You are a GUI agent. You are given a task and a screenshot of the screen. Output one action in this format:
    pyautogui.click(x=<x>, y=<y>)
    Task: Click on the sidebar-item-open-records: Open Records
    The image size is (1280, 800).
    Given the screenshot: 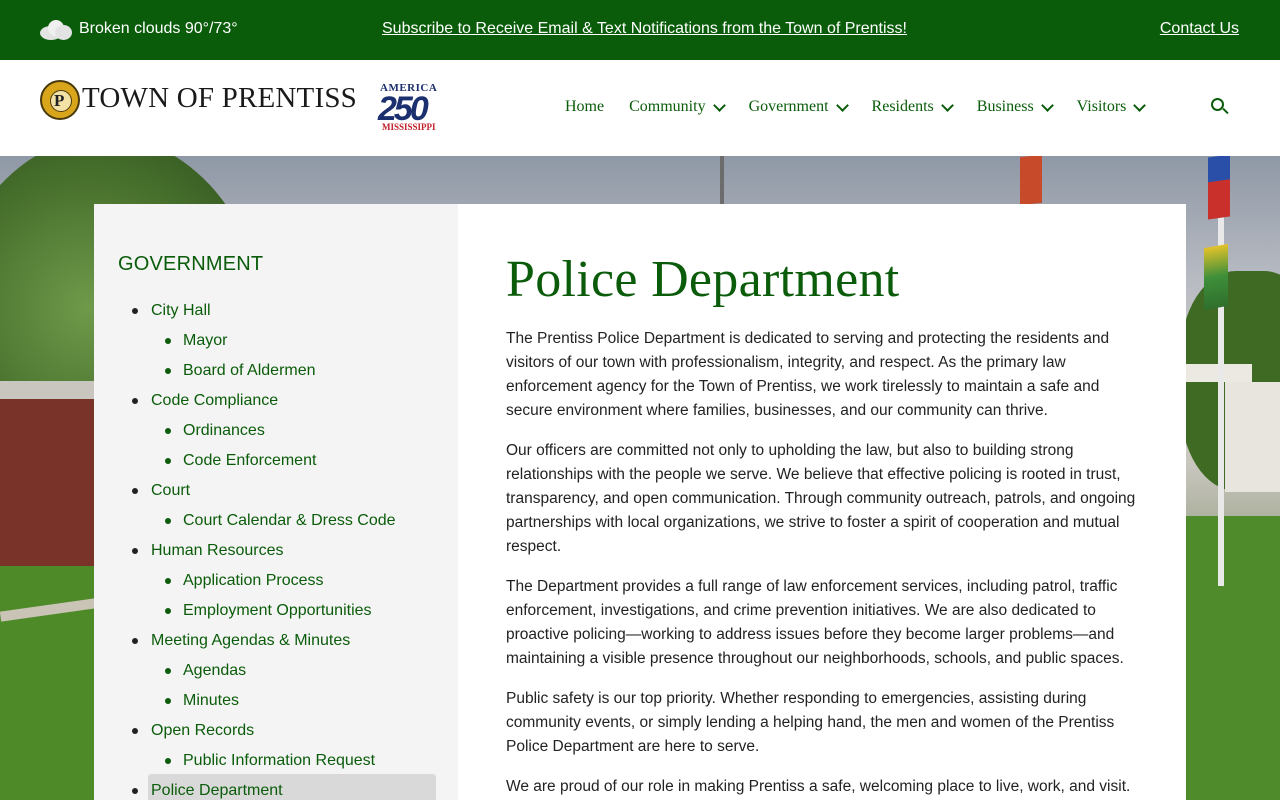 What is the action you would take?
    pyautogui.click(x=276, y=733)
    